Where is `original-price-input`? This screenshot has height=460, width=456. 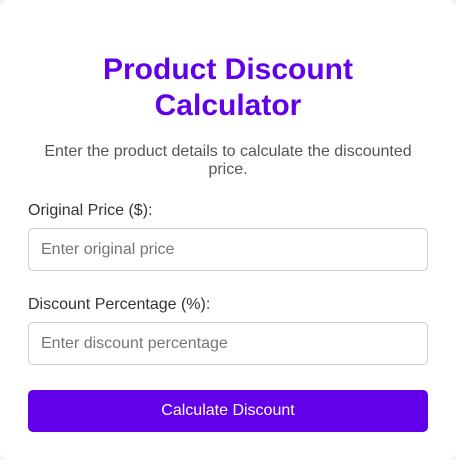
original-price-input is located at coordinates (228, 249).